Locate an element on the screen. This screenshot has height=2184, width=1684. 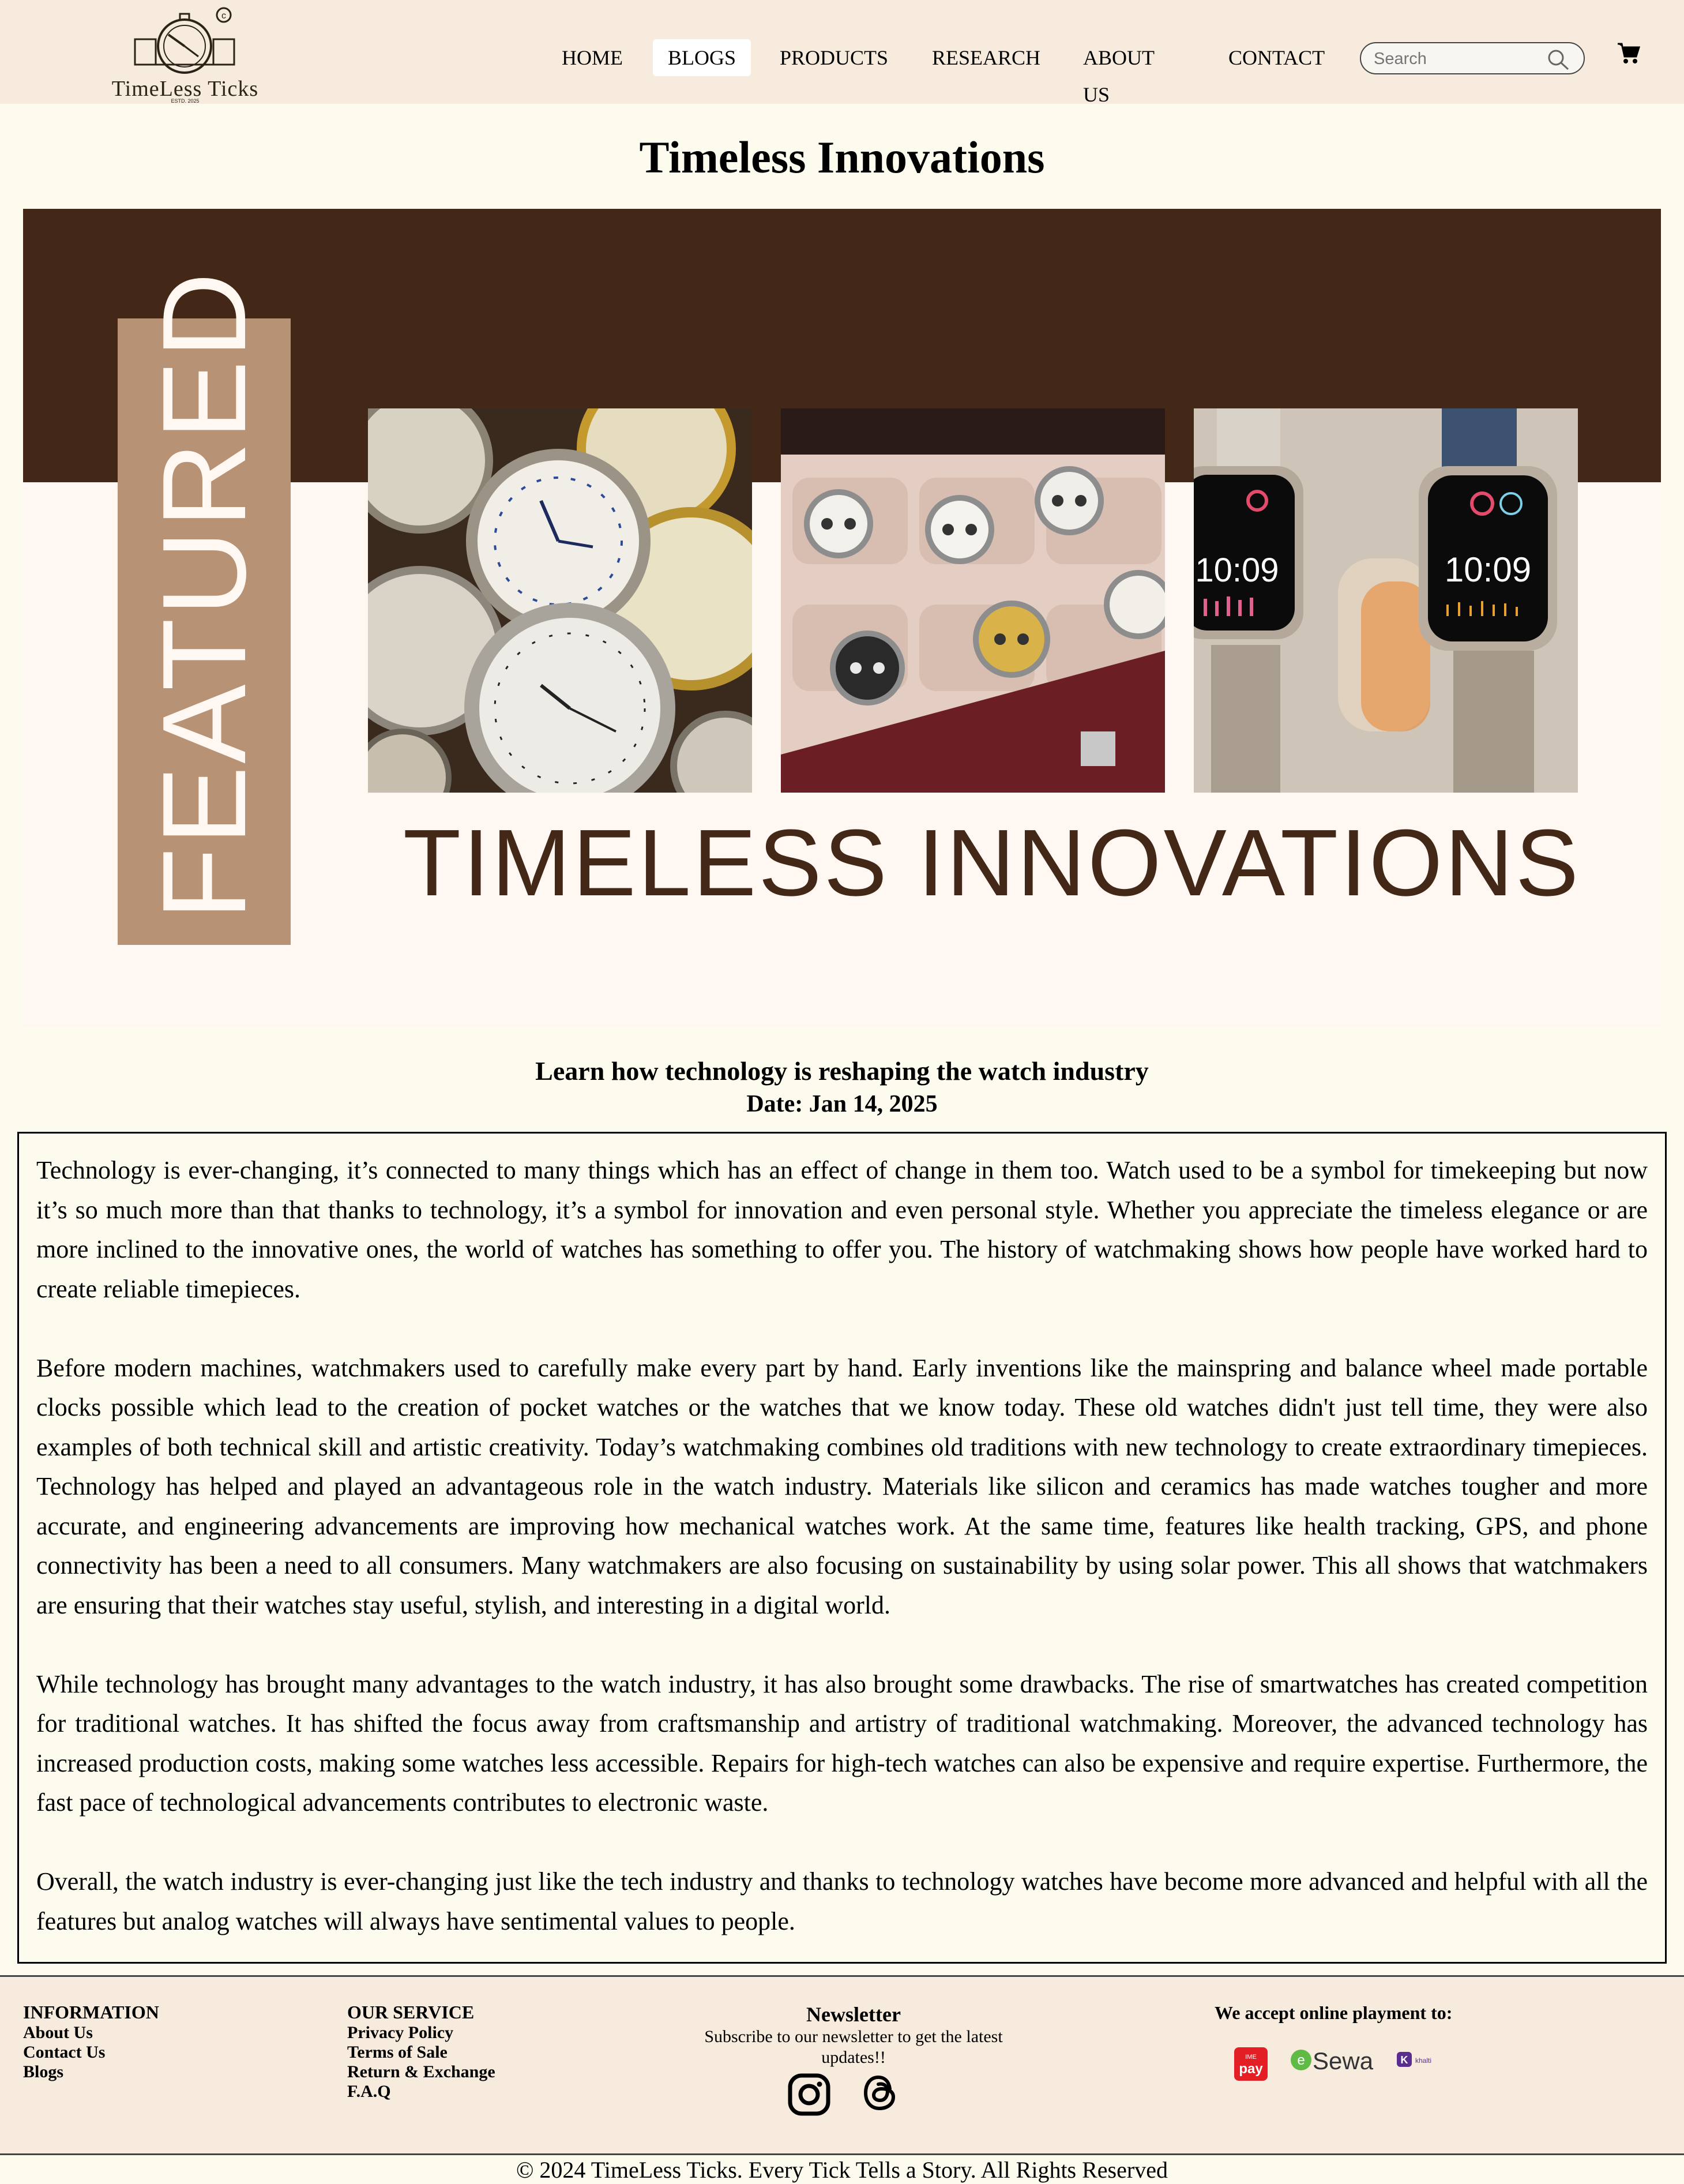
nav-home: HOME is located at coordinates (592, 58).